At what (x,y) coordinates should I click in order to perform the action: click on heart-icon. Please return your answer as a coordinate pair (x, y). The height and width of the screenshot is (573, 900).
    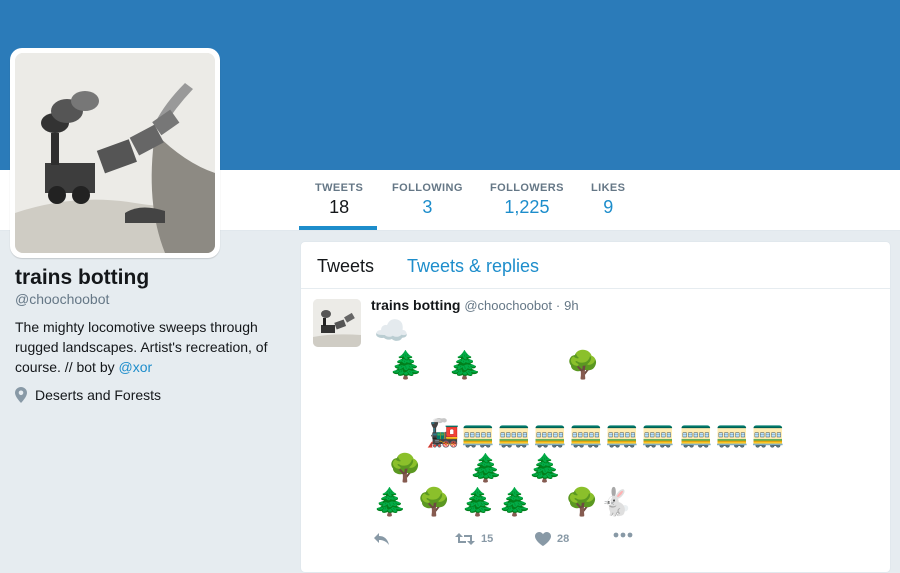
    Looking at the image, I should click on (543, 539).